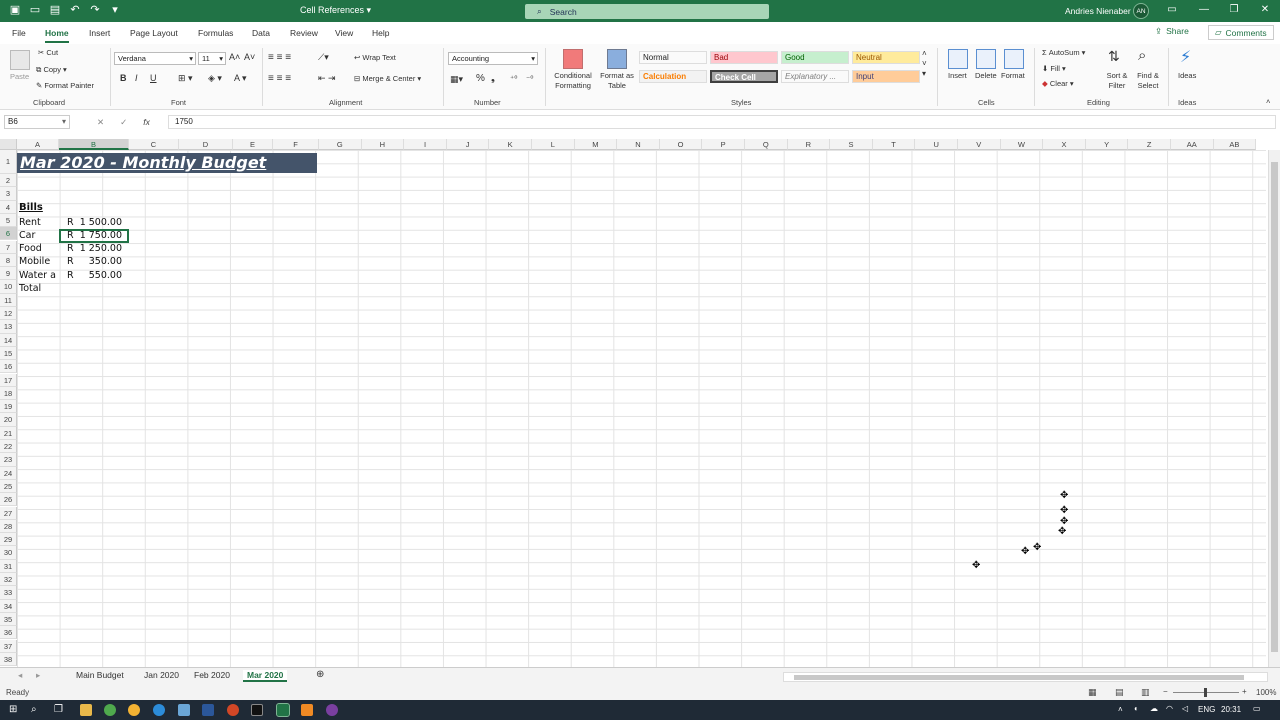 Image resolution: width=1280 pixels, height=720 pixels. Describe the element at coordinates (136, 78) in the screenshot. I see `italic-button: I` at that location.